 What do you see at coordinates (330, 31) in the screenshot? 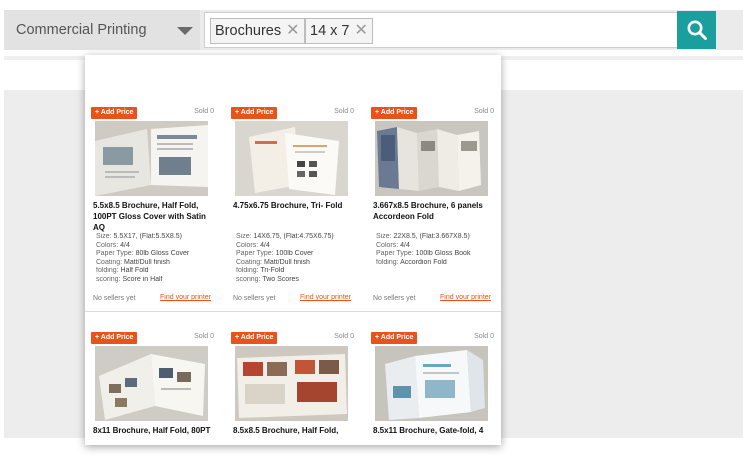
I see `tag-label: 14 x 7` at bounding box center [330, 31].